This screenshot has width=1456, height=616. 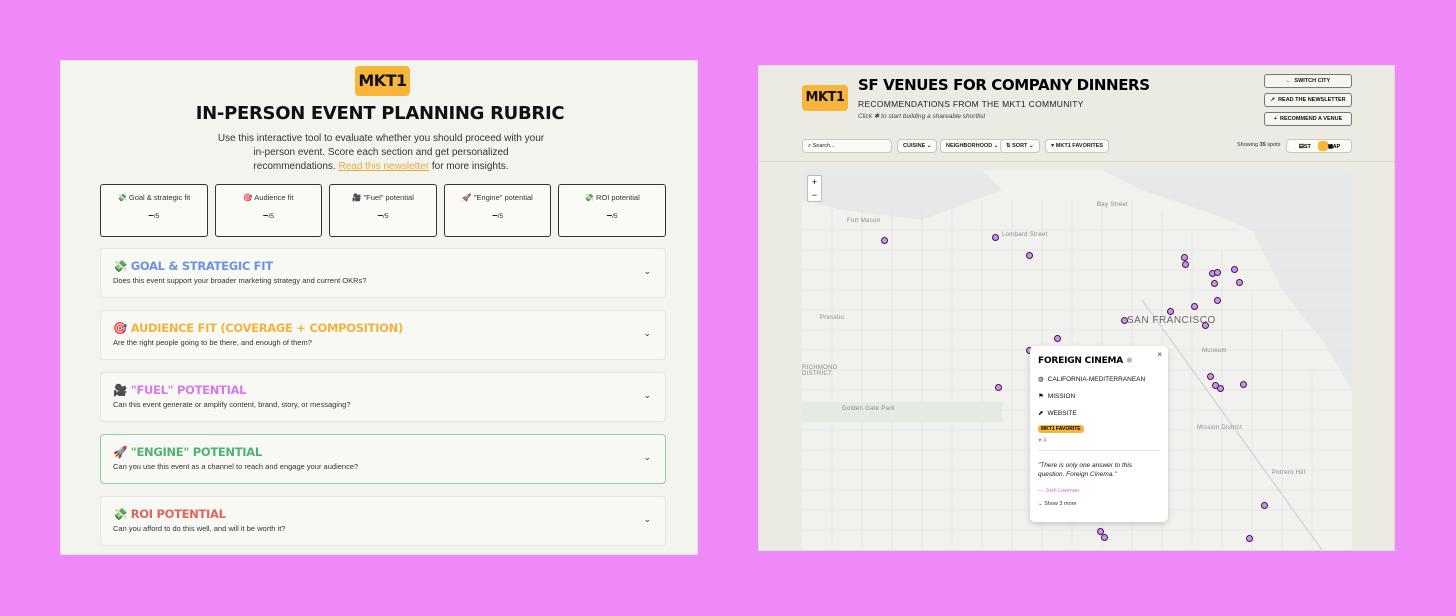 What do you see at coordinates (1025, 235) in the screenshot?
I see `map-label: Lombard Street` at bounding box center [1025, 235].